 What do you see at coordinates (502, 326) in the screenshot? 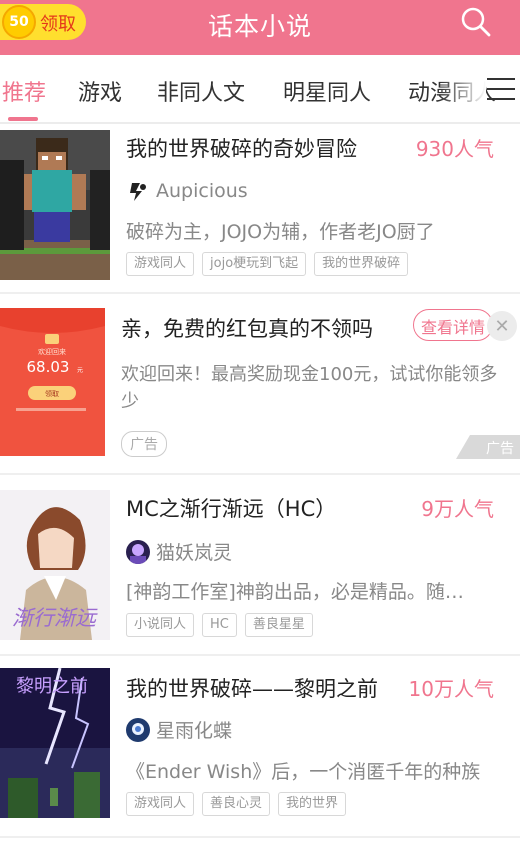
I see `close-icon: ✕` at bounding box center [502, 326].